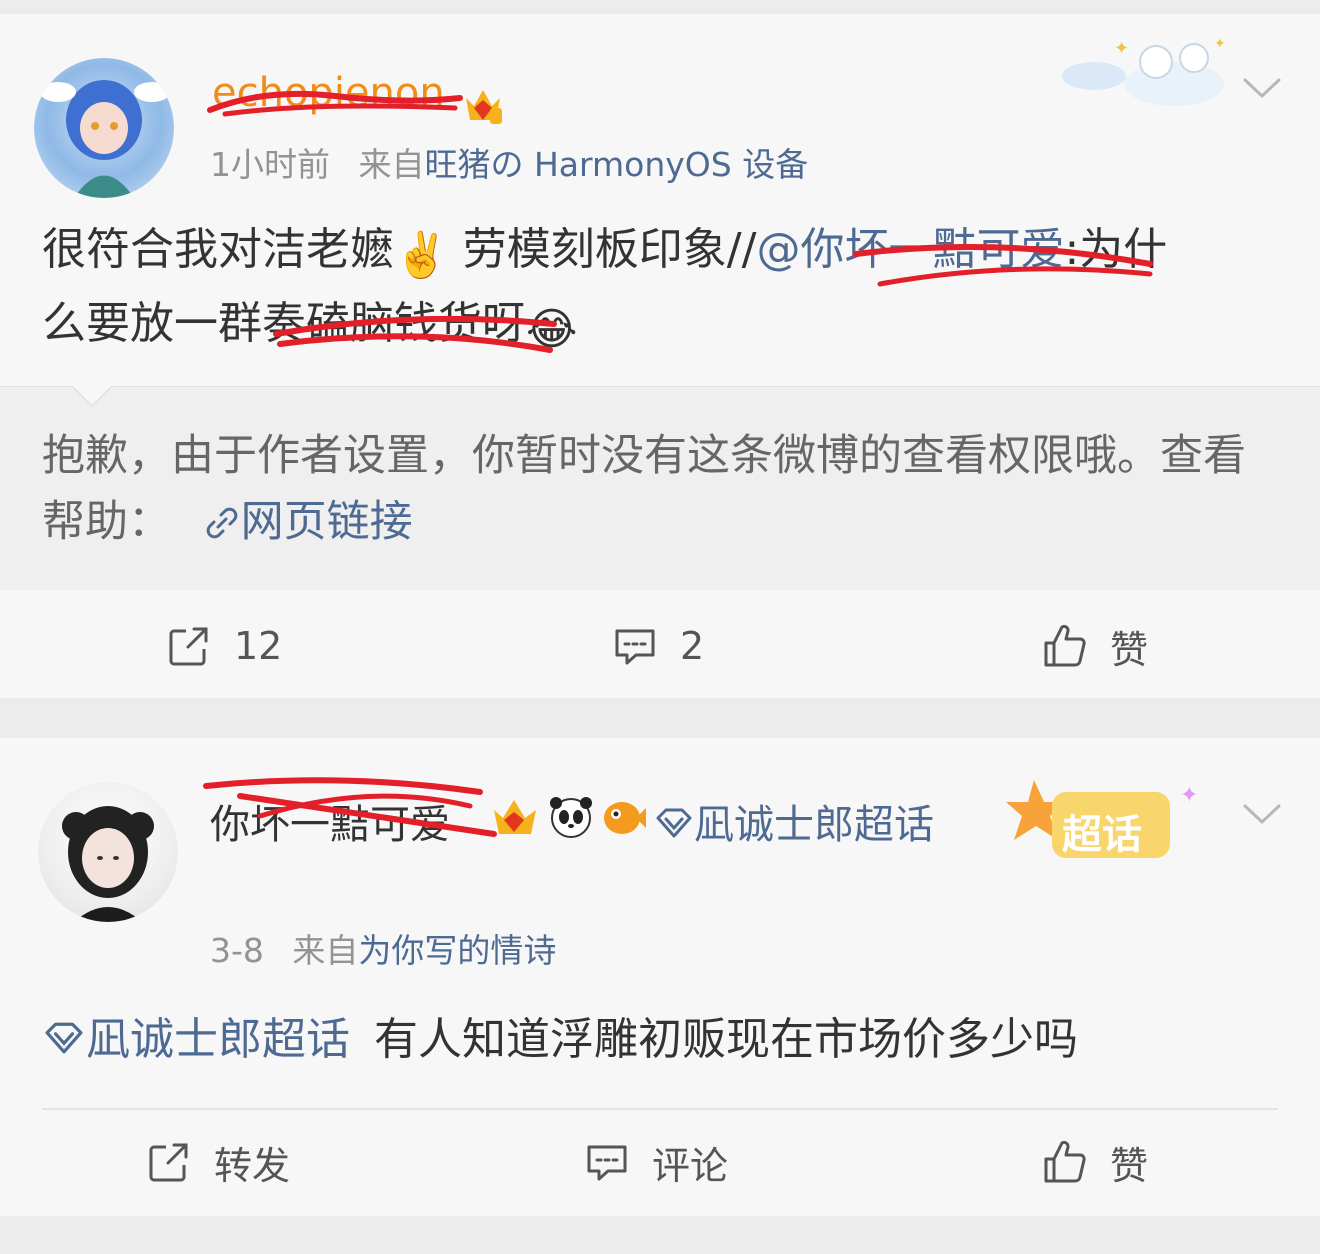 This screenshot has height=1254, width=1320. Describe the element at coordinates (692, 646) in the screenshot. I see `comment-count: 2` at that location.